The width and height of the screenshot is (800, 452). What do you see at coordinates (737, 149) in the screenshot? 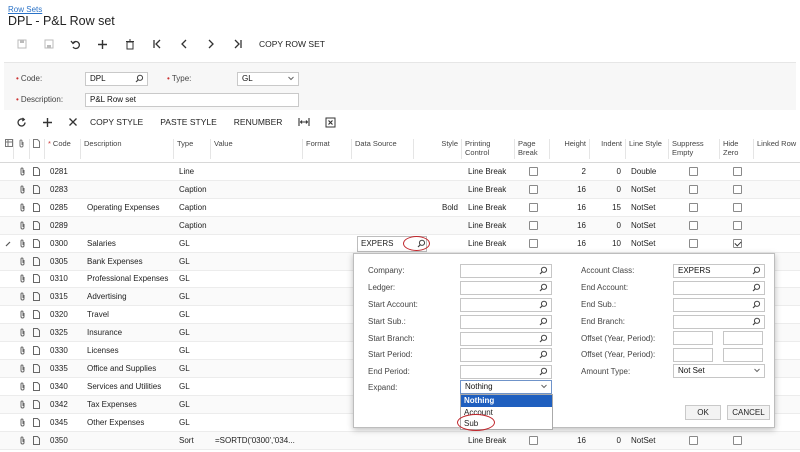
I see `column-hide-zero: Hide Zero` at bounding box center [737, 149].